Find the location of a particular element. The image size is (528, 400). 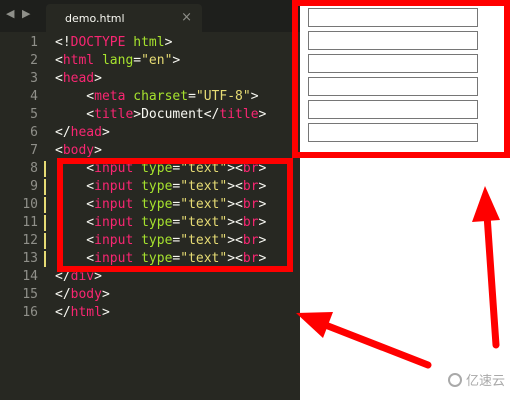

line-number: 7 is located at coordinates (34, 150).